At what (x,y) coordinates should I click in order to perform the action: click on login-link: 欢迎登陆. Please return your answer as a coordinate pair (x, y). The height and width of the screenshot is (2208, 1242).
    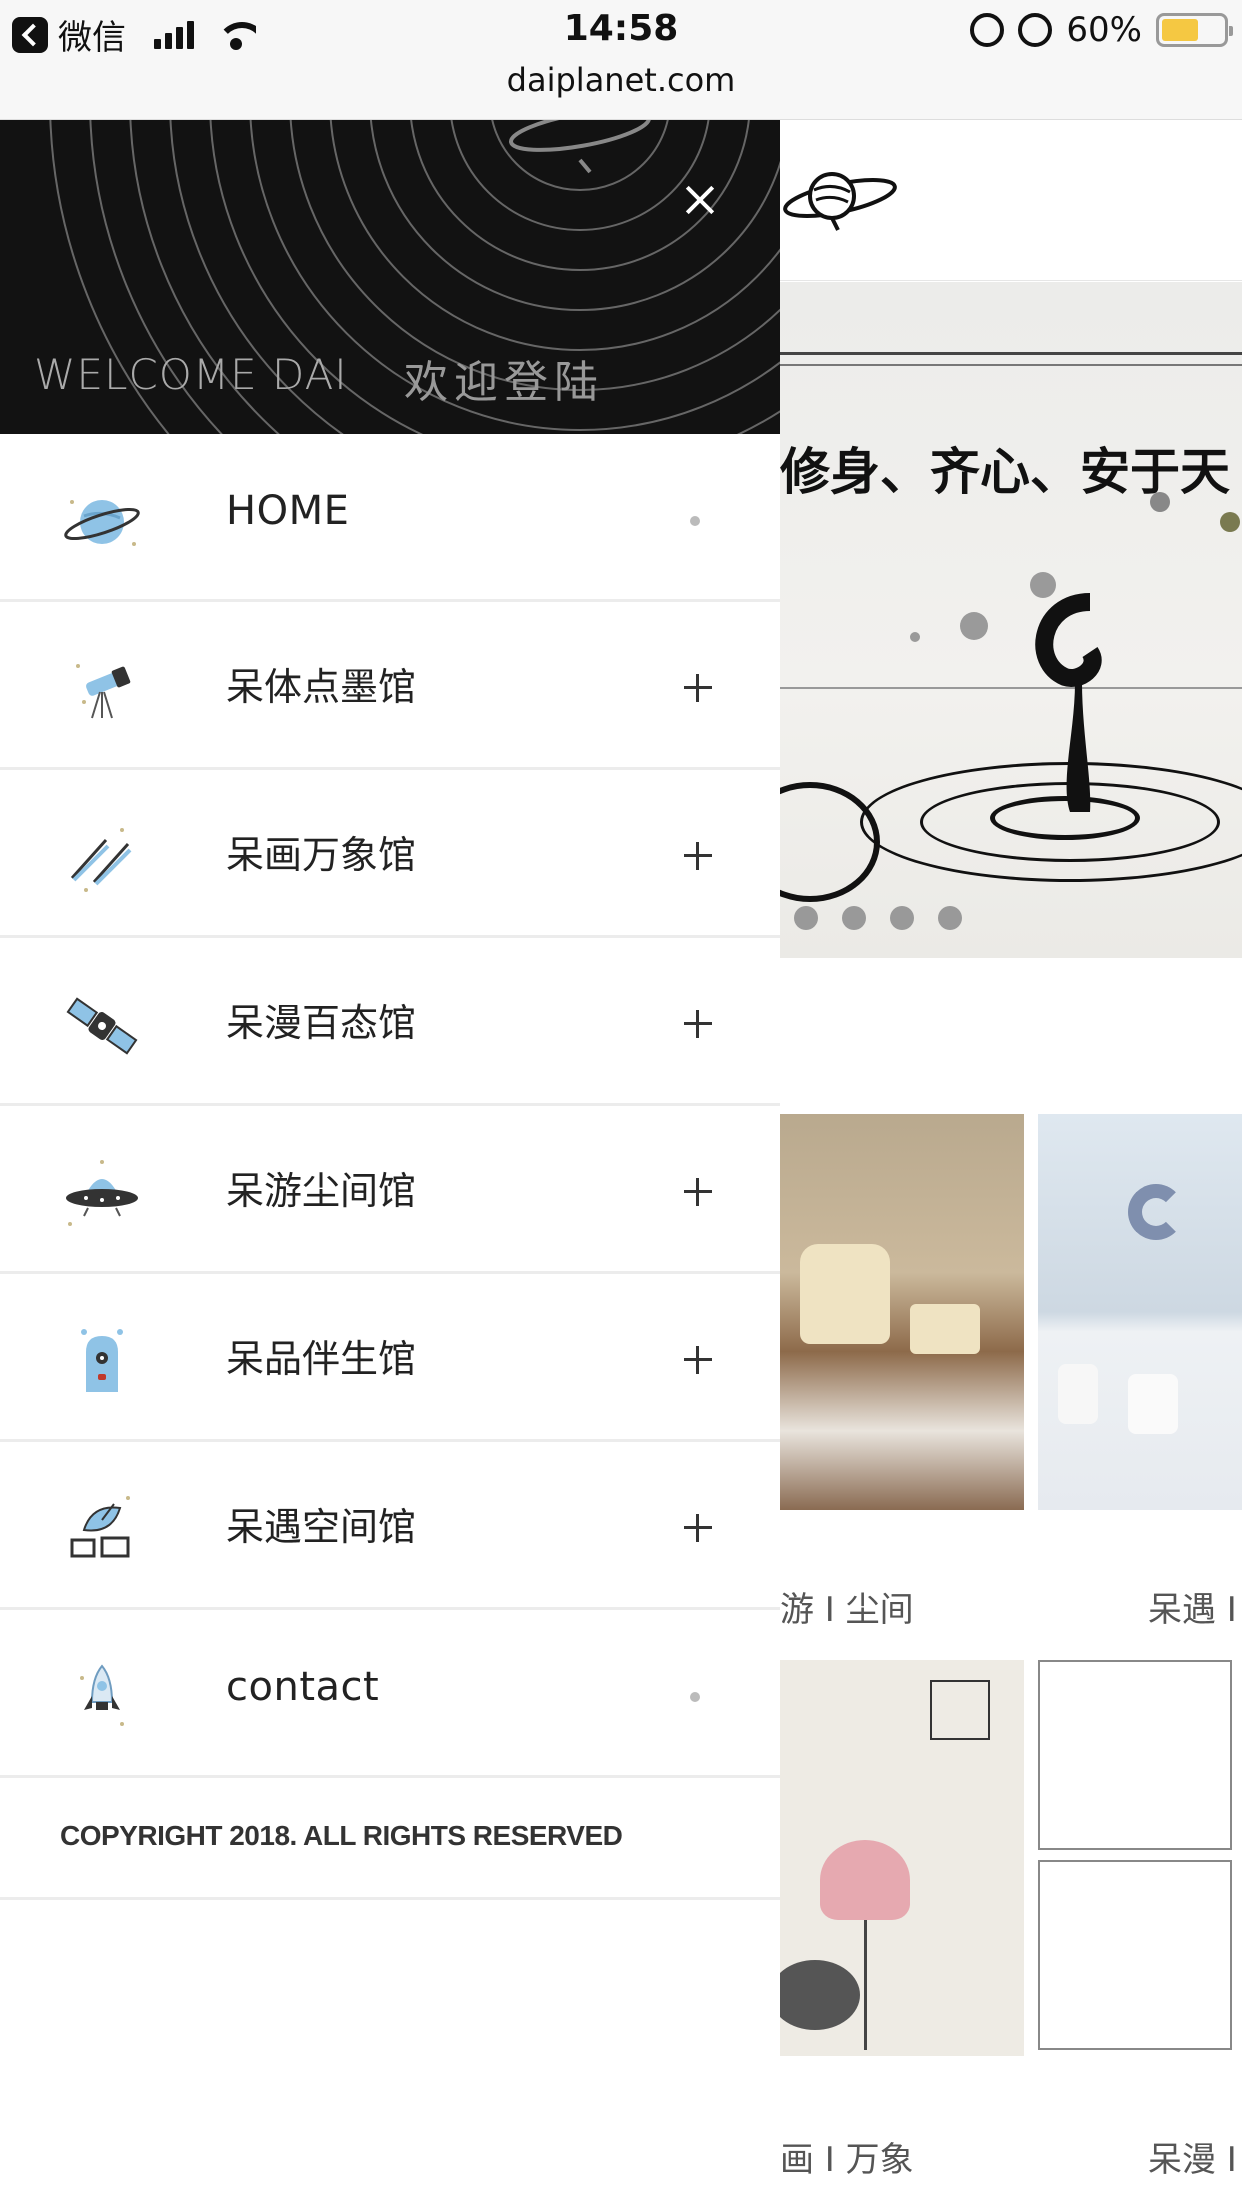
    Looking at the image, I should click on (504, 378).